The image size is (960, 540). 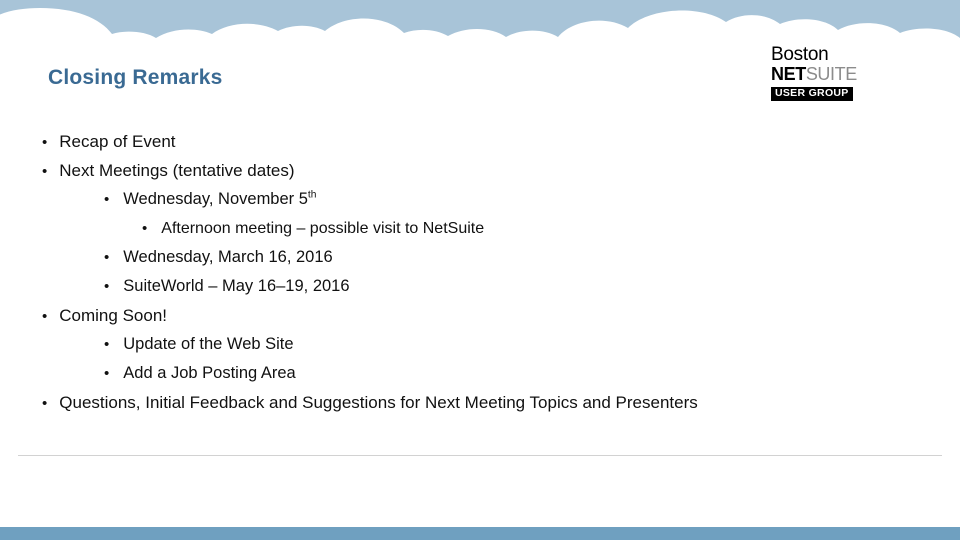 I want to click on ordinal-suffix: th, so click(x=312, y=195).